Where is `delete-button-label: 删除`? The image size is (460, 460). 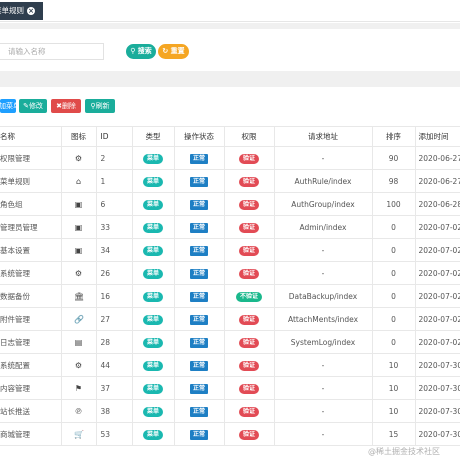
delete-button-label: 删除 is located at coordinates (68, 106).